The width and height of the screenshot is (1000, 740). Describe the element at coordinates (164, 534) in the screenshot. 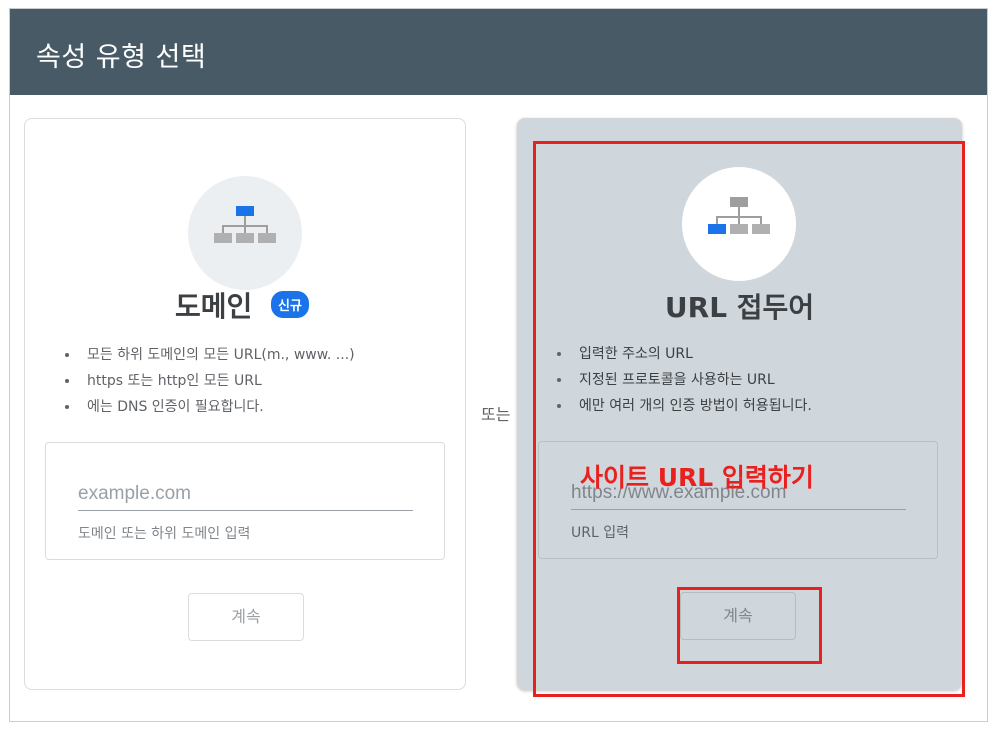

I see `domain-input-hint: 도메인 또는 하위 도메인 입력` at that location.